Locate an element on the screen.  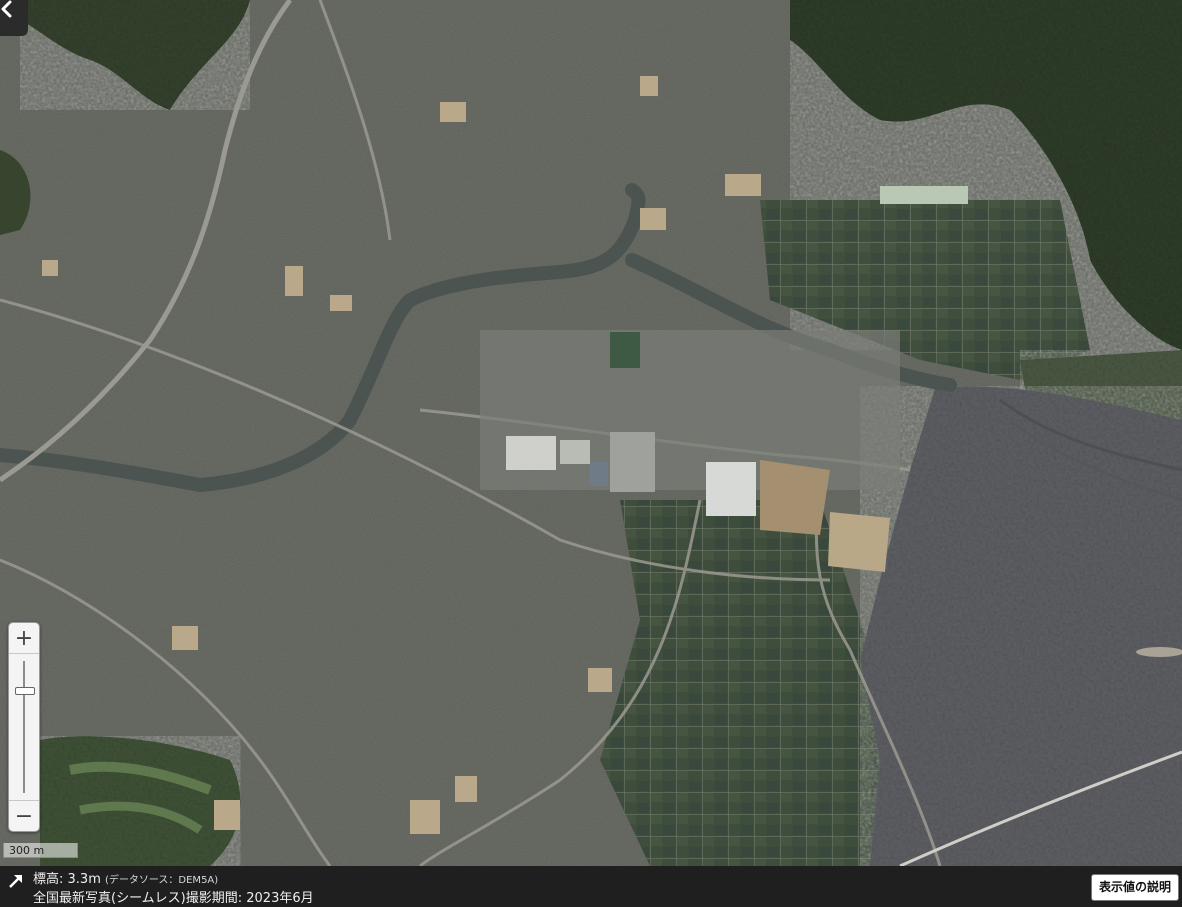
zoom-slider-track is located at coordinates (24, 727).